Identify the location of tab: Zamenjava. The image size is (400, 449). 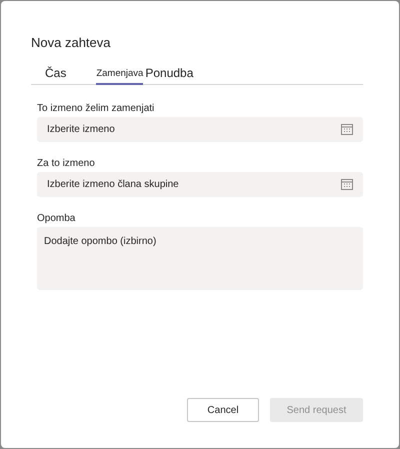
(120, 76).